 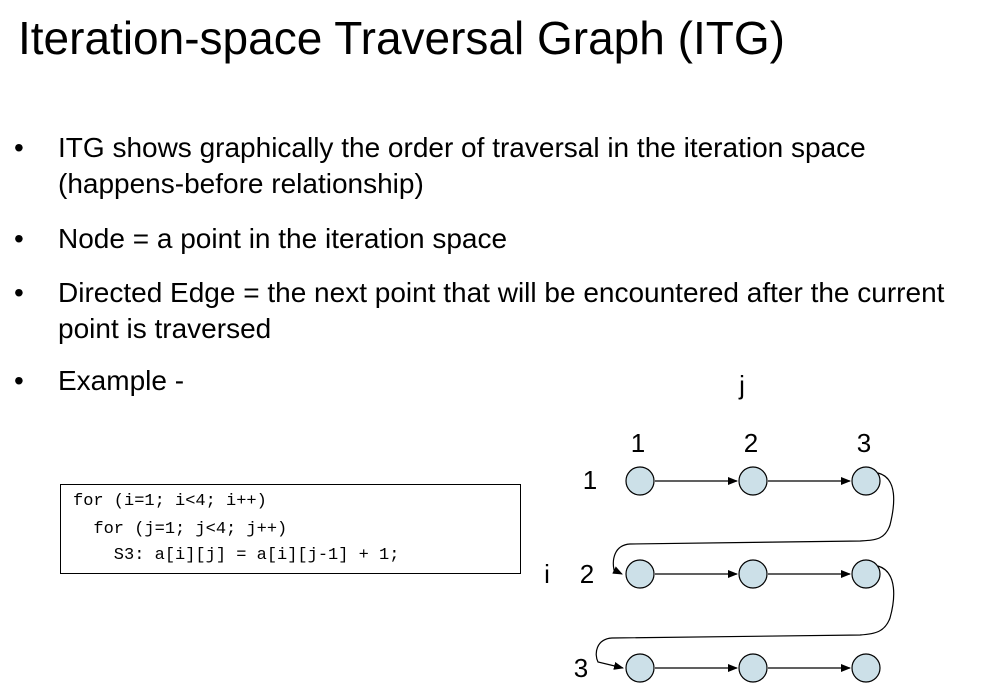 What do you see at coordinates (581, 668) in the screenshot?
I see `i-value-label: 3` at bounding box center [581, 668].